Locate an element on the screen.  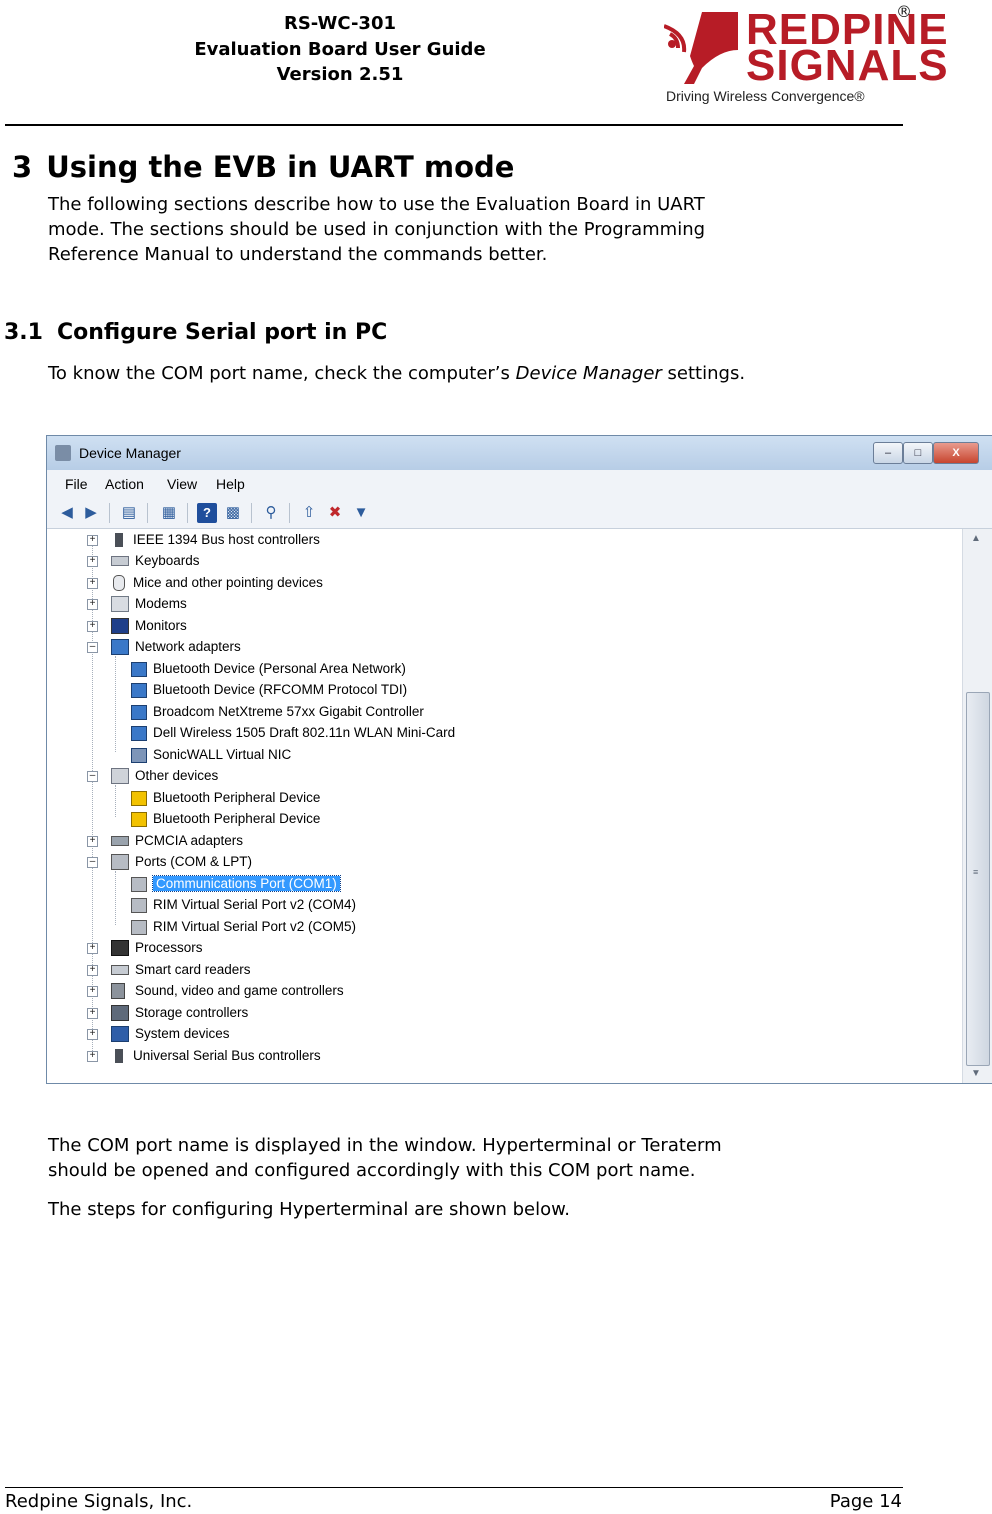
device-manager-icon is located at coordinates (63, 453).